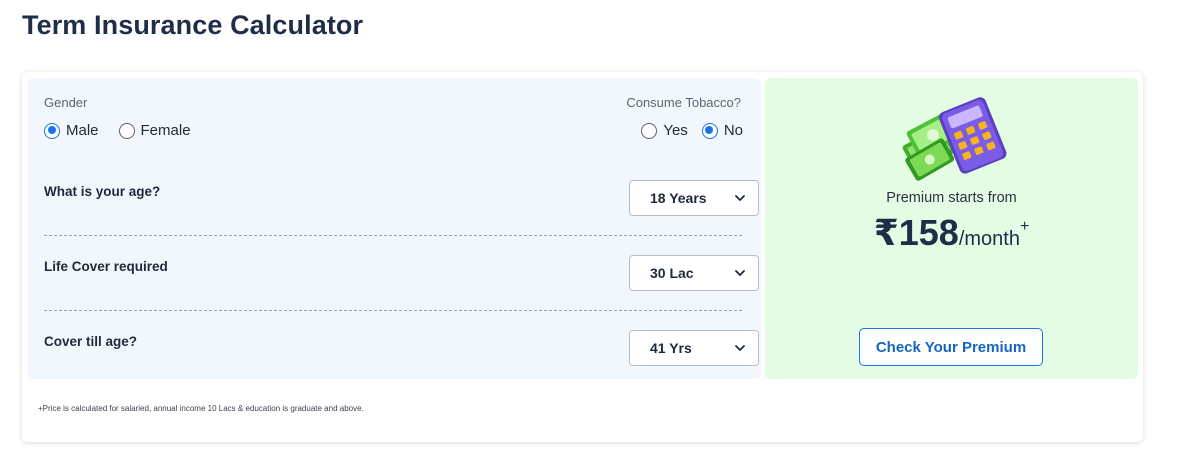 The image size is (1203, 476). Describe the element at coordinates (193, 25) in the screenshot. I see `page-title: Term Insurance Calculator` at that location.